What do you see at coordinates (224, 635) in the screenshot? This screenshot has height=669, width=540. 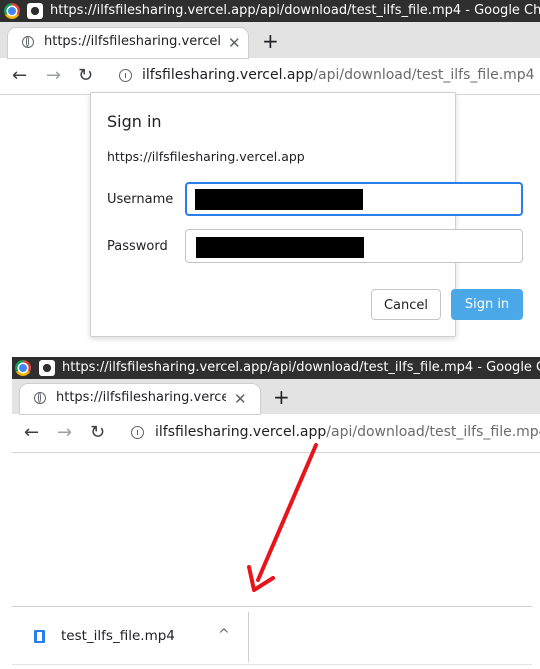 I see `chevron-up-icon: ^` at bounding box center [224, 635].